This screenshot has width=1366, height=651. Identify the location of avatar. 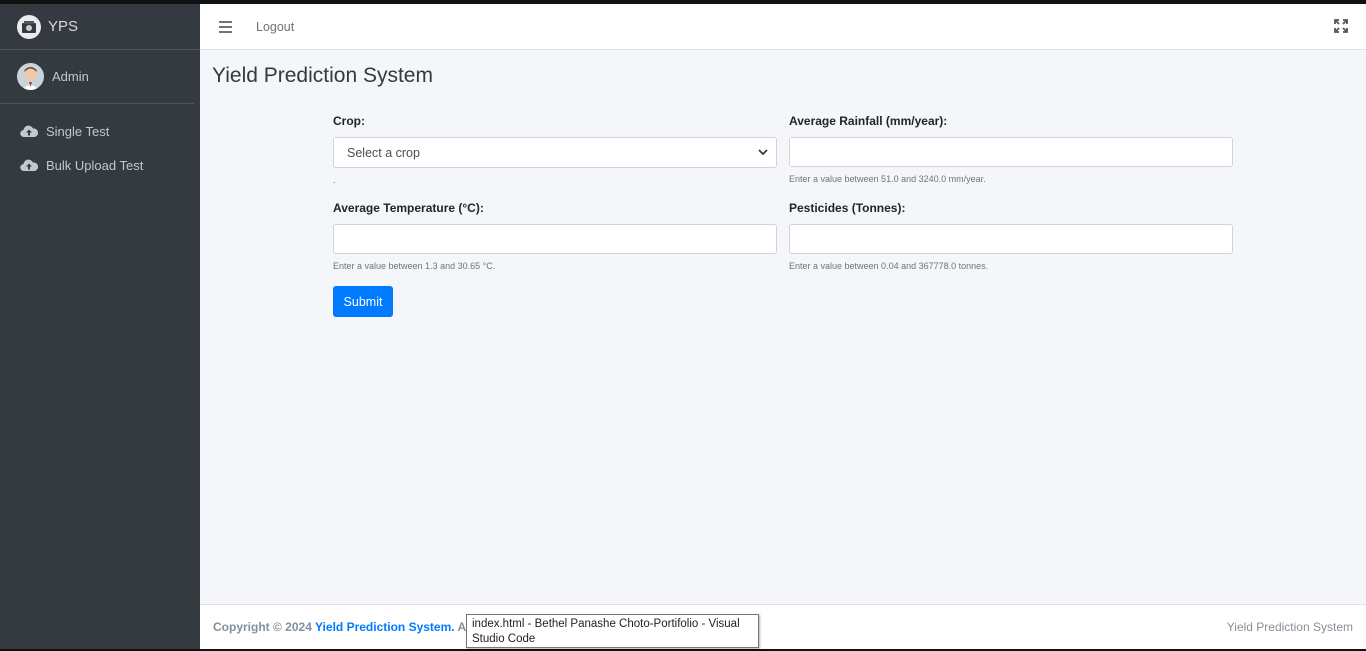
(30, 76).